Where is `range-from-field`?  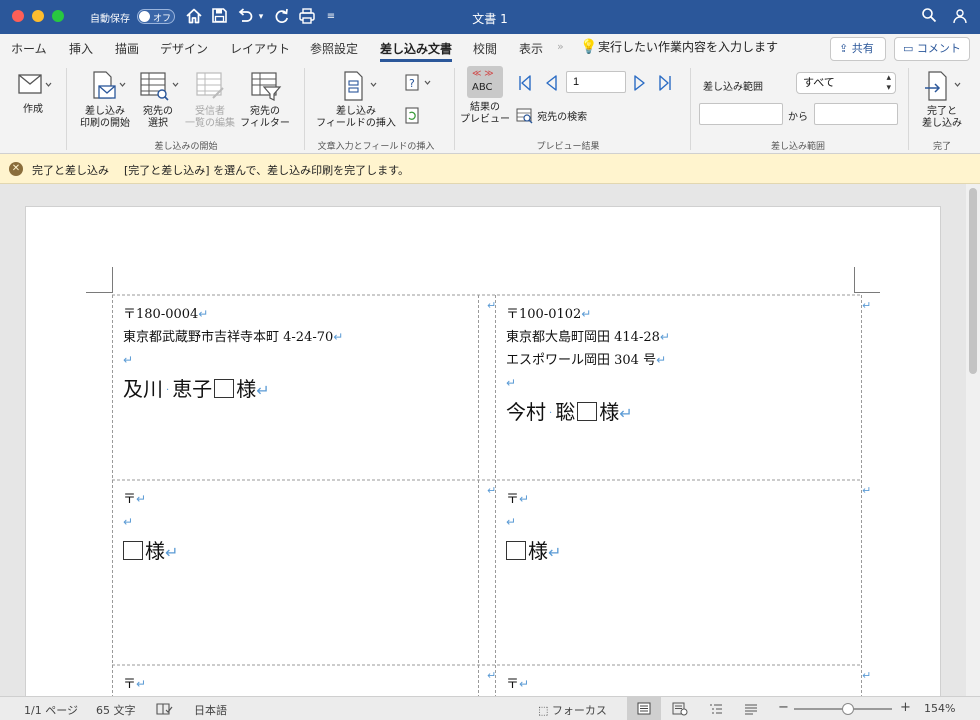
range-from-field is located at coordinates (741, 114).